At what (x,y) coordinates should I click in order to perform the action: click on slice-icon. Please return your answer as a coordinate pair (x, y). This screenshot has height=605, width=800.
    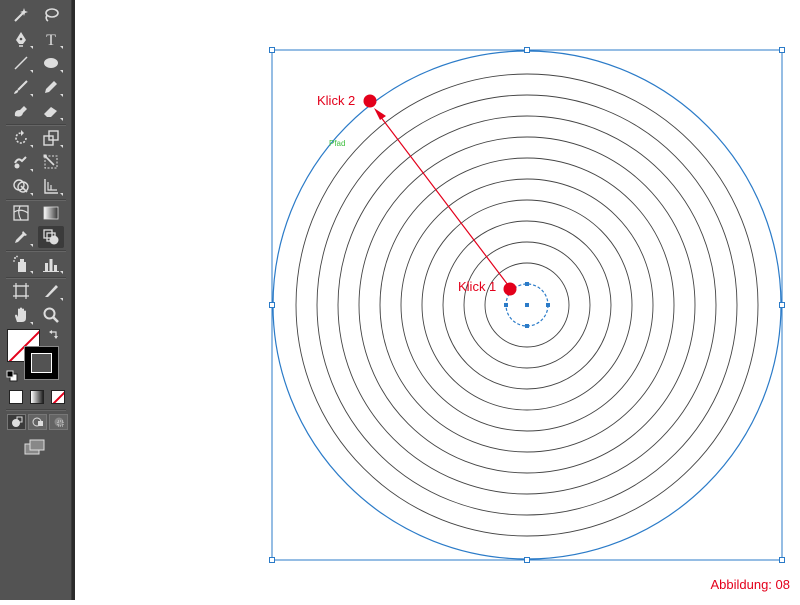
    Looking at the image, I should click on (51, 291).